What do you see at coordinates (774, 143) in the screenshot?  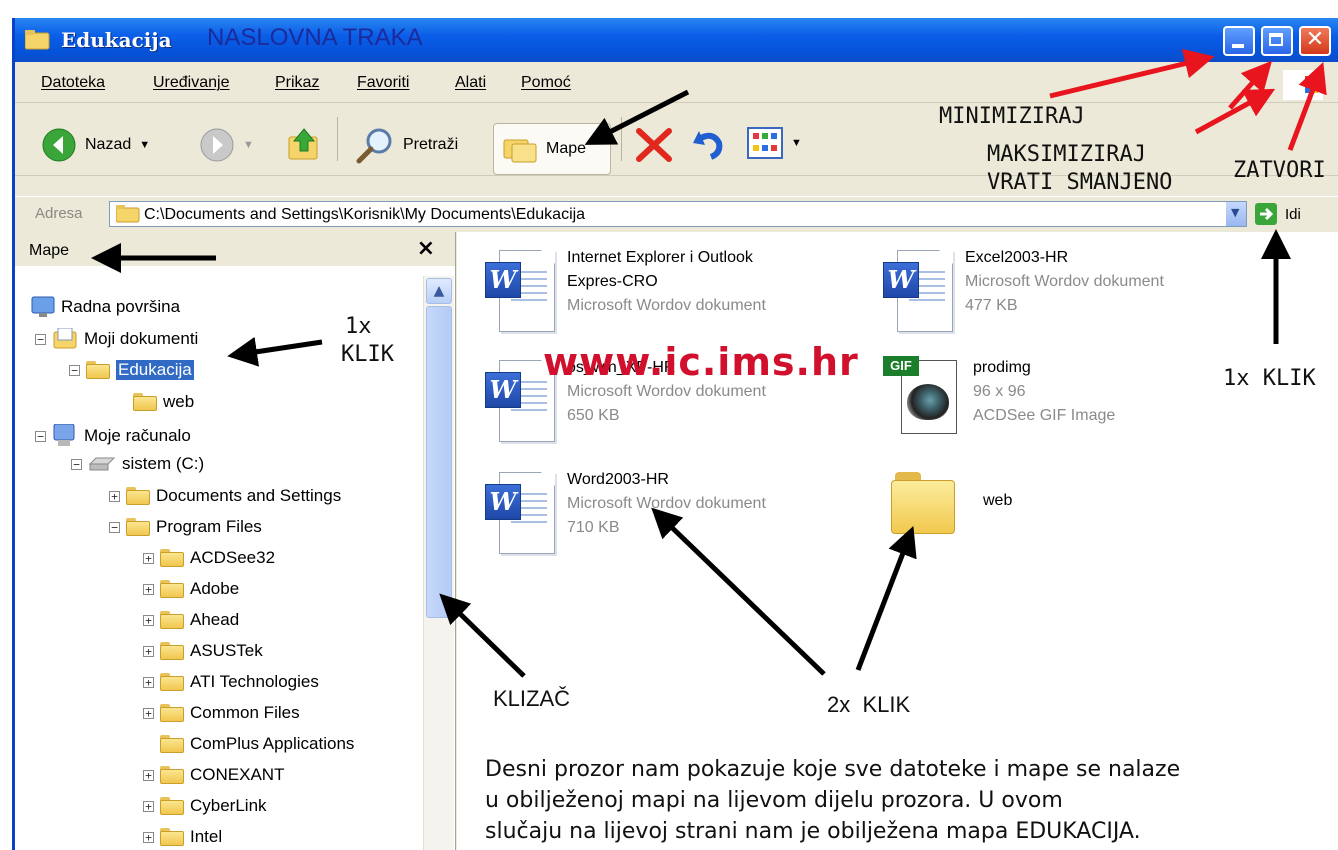 I see `views-button: ▼` at bounding box center [774, 143].